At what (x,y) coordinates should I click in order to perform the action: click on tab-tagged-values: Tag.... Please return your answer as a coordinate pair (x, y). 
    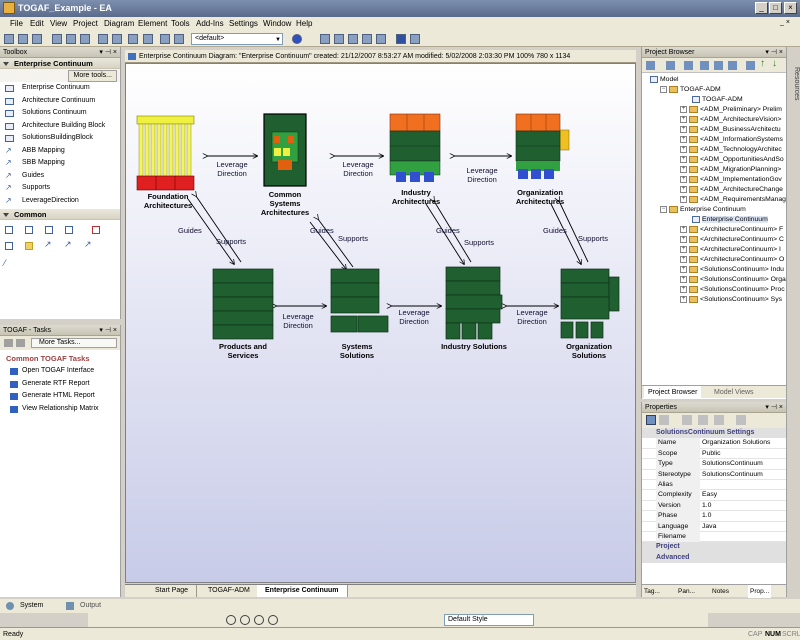
    Looking at the image, I should click on (652, 591).